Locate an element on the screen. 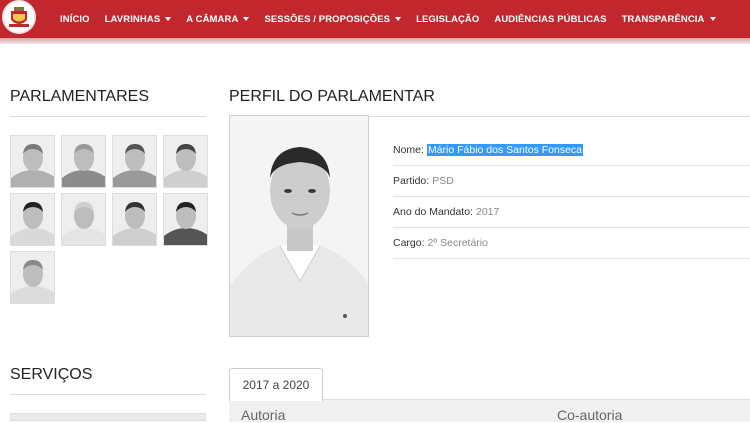 The height and width of the screenshot is (423, 750). city-crest-logo is located at coordinates (19, 17).